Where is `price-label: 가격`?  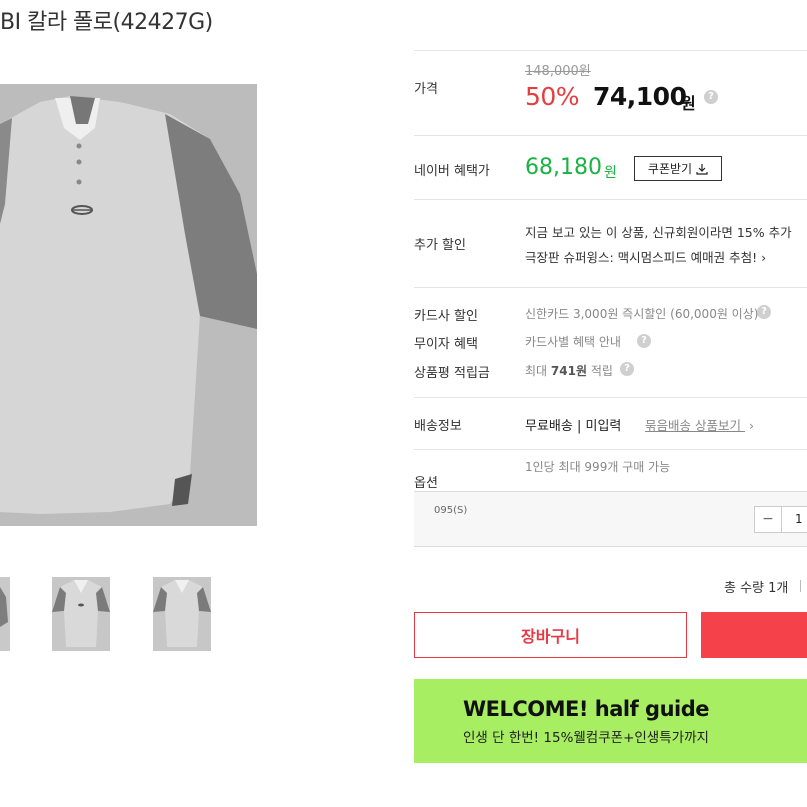 price-label: 가격 is located at coordinates (426, 89).